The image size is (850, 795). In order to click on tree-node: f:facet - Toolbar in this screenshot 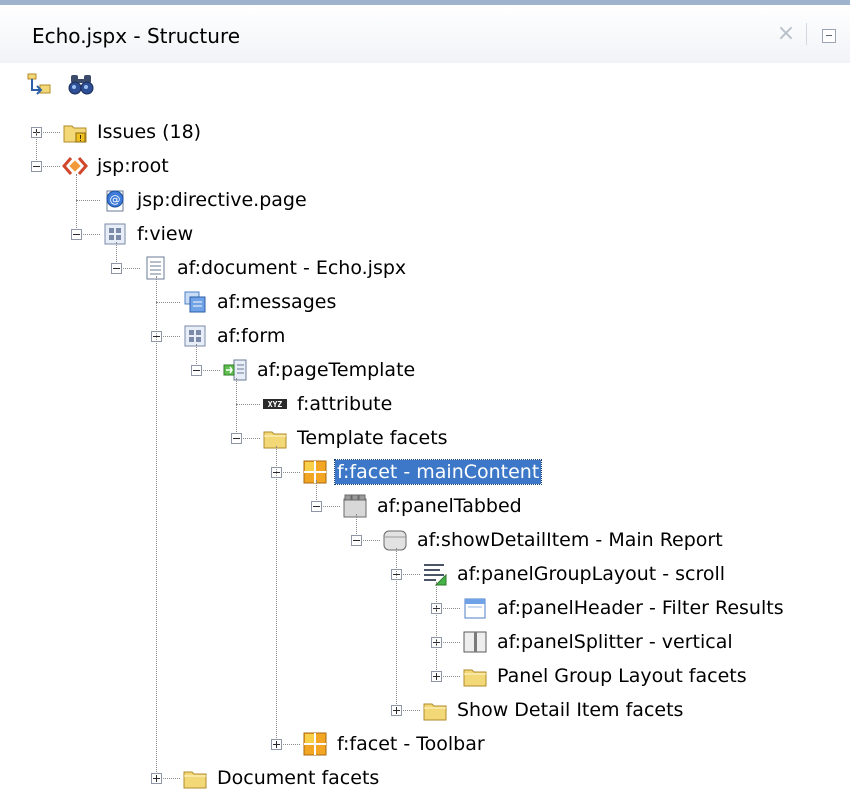, I will do `click(394, 744)`.